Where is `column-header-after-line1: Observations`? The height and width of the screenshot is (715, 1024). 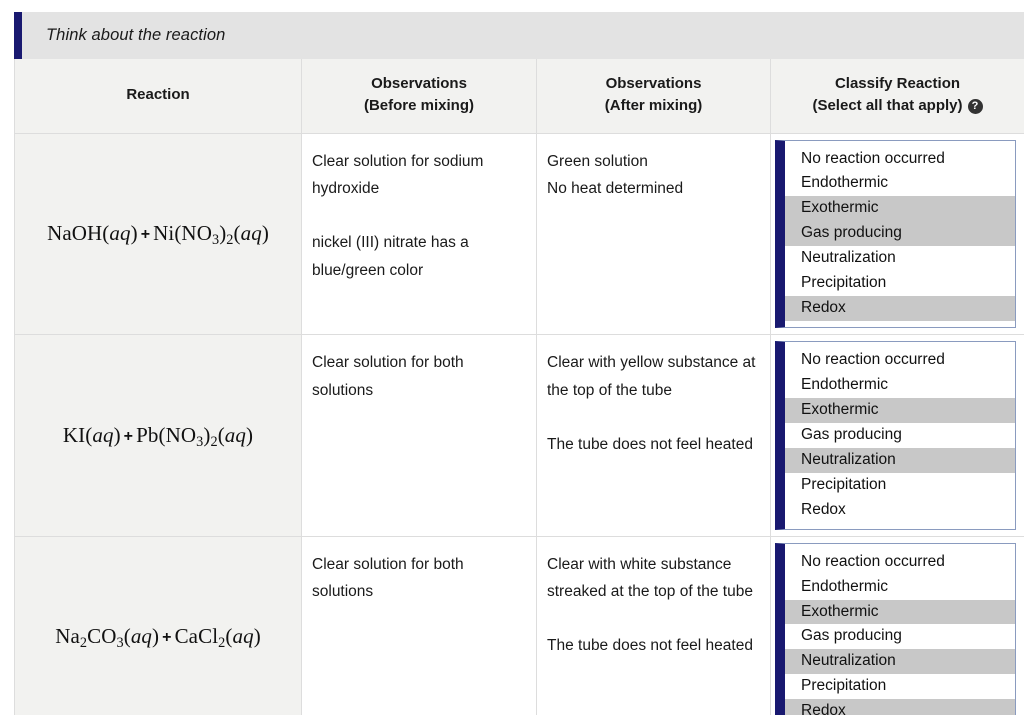 column-header-after-line1: Observations is located at coordinates (653, 83).